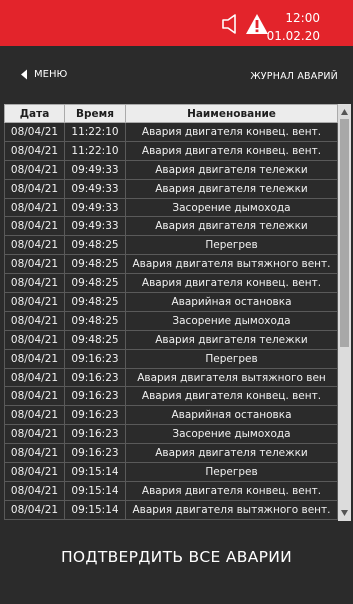  Describe the element at coordinates (344, 112) in the screenshot. I see `scroll-up-icon` at that location.